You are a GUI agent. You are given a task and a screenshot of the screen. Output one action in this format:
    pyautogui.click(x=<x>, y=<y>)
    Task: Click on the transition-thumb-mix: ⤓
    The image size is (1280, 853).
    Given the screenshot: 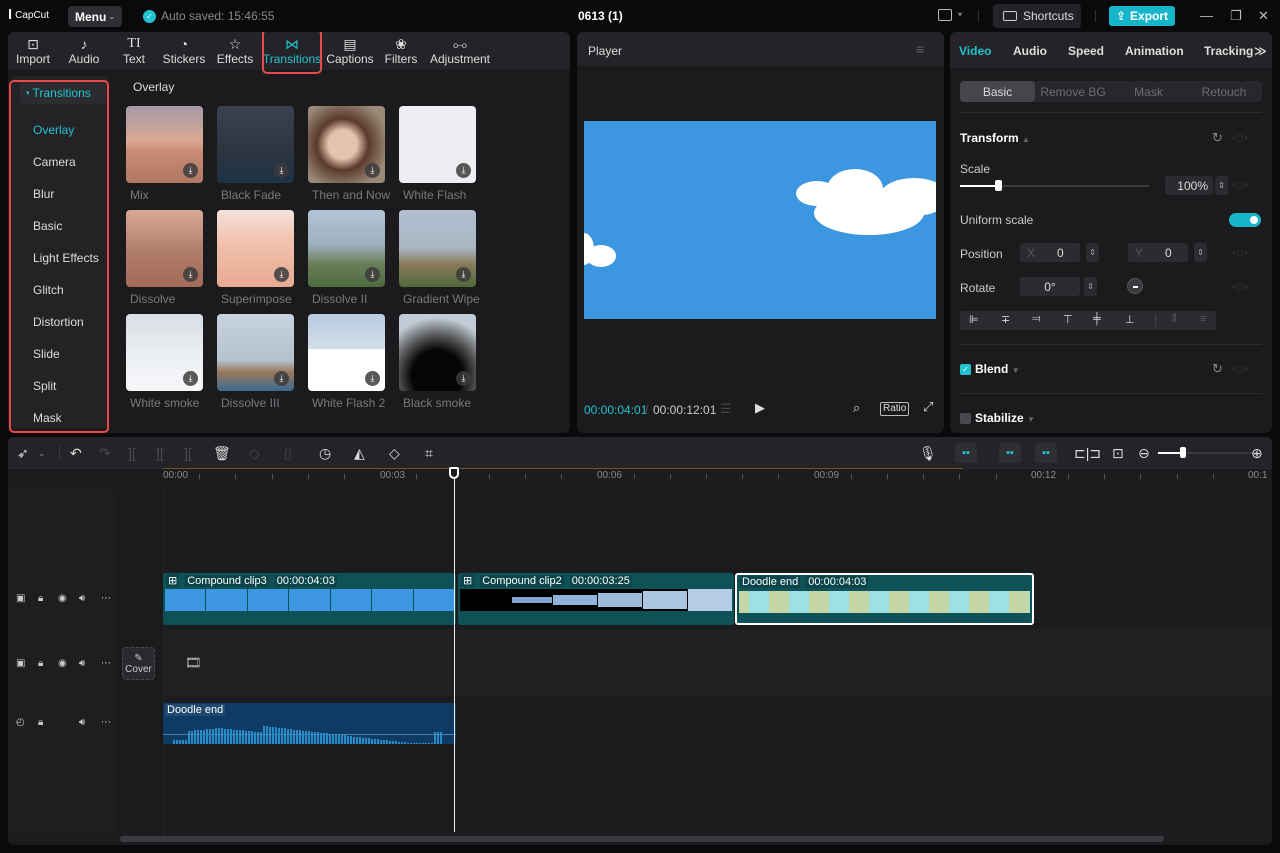 What is the action you would take?
    pyautogui.click(x=164, y=144)
    